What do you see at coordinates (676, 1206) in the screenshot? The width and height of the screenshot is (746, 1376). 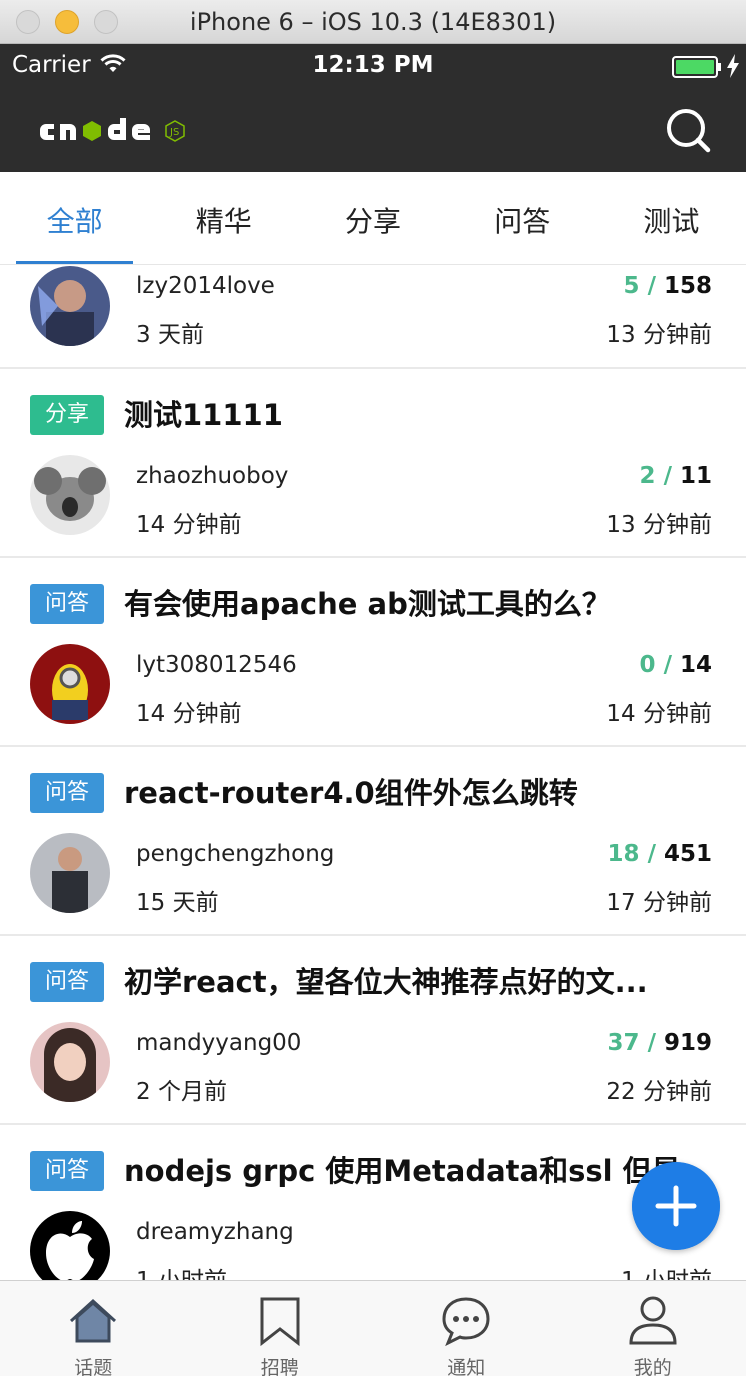 I see `new-topic-button` at bounding box center [676, 1206].